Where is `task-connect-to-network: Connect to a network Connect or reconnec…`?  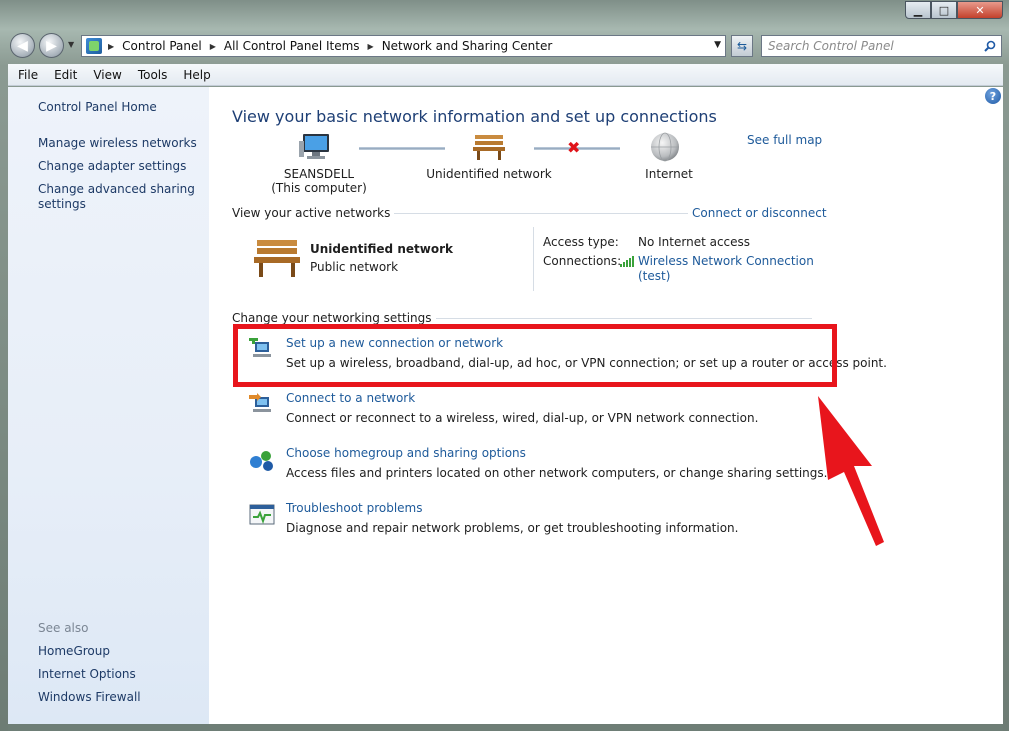 task-connect-to-network: Connect to a network Connect or reconnec… is located at coordinates (559, 411).